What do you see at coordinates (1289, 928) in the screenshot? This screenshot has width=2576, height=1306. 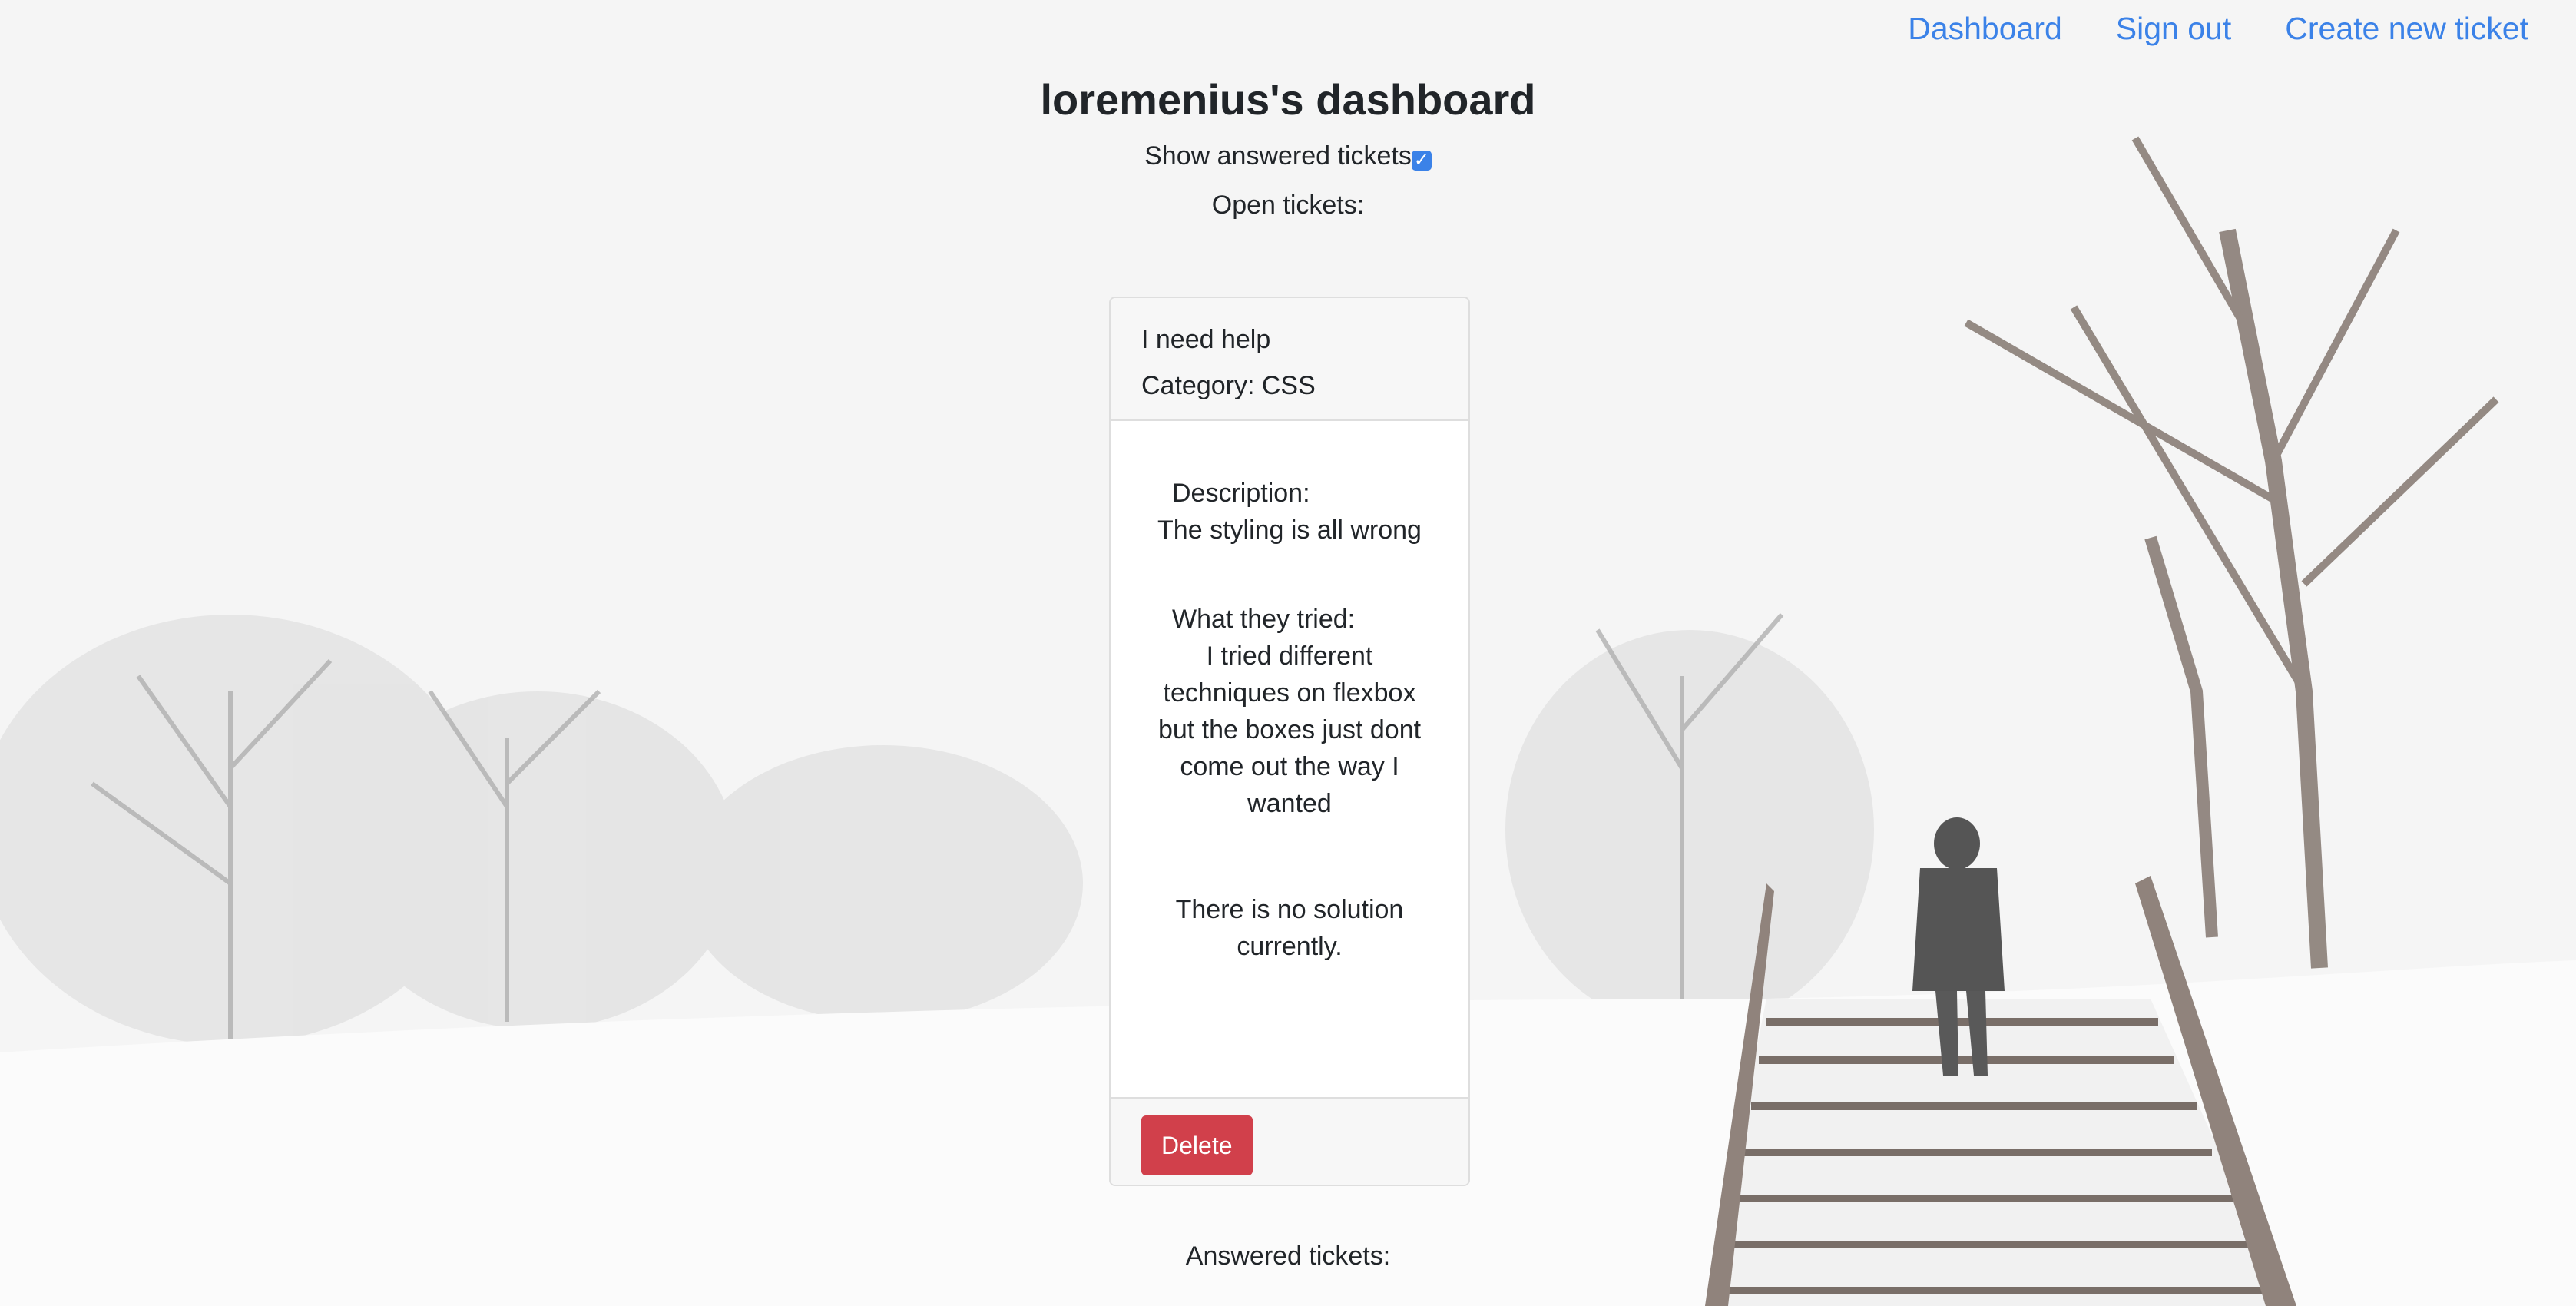 I see `solution-text: There is no solution currently.` at bounding box center [1289, 928].